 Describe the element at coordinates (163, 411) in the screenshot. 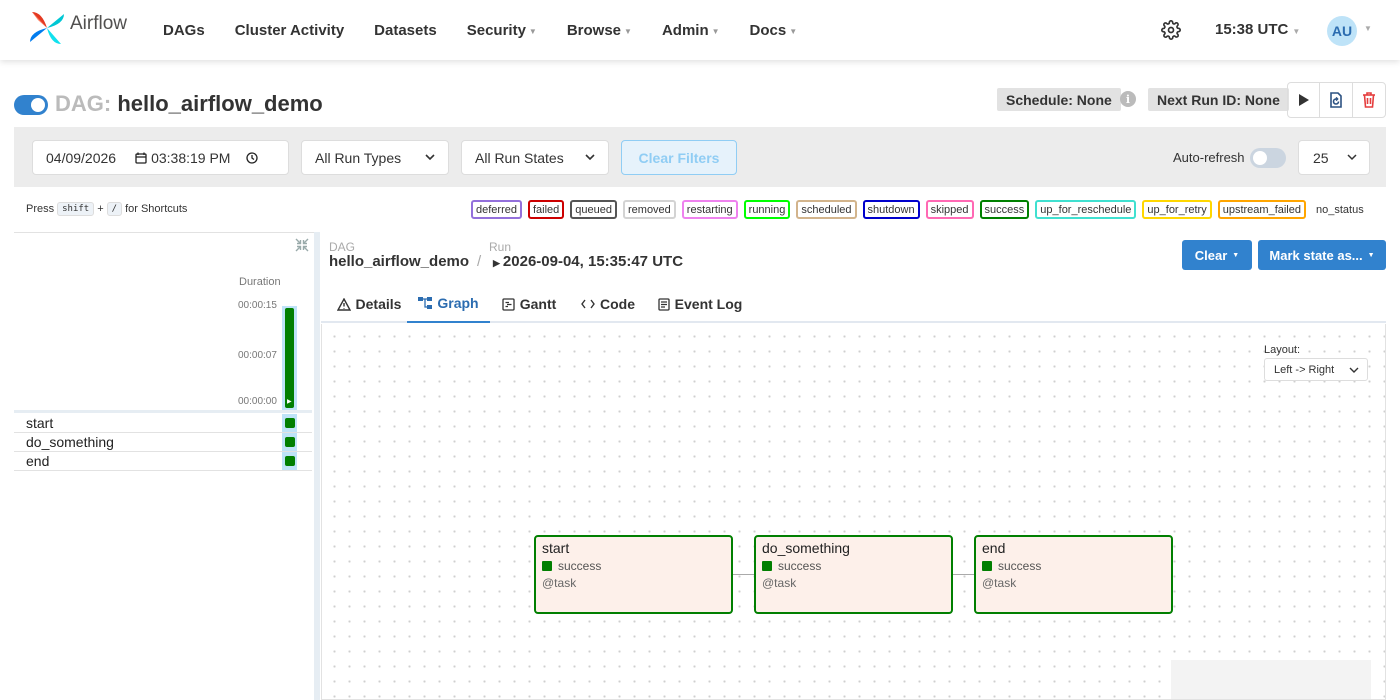

I see `grid-divider` at that location.